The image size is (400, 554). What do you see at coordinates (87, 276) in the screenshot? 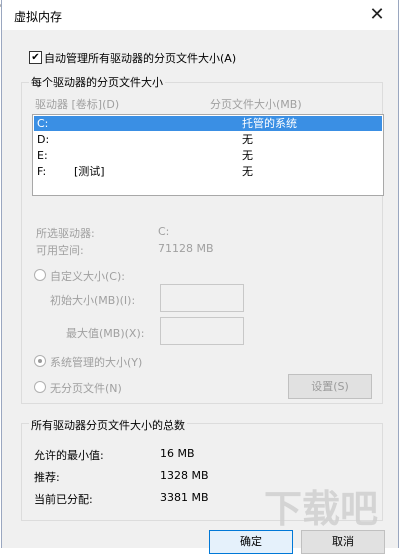
I see `custom-size-label: 自定义大小(C):` at bounding box center [87, 276].